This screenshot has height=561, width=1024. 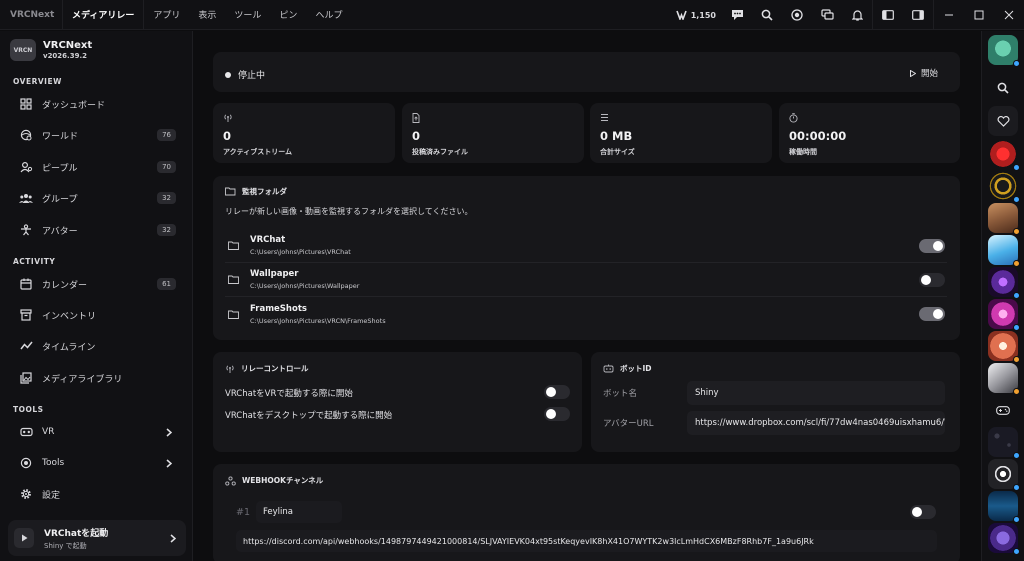 I want to click on search-button, so click(x=767, y=15).